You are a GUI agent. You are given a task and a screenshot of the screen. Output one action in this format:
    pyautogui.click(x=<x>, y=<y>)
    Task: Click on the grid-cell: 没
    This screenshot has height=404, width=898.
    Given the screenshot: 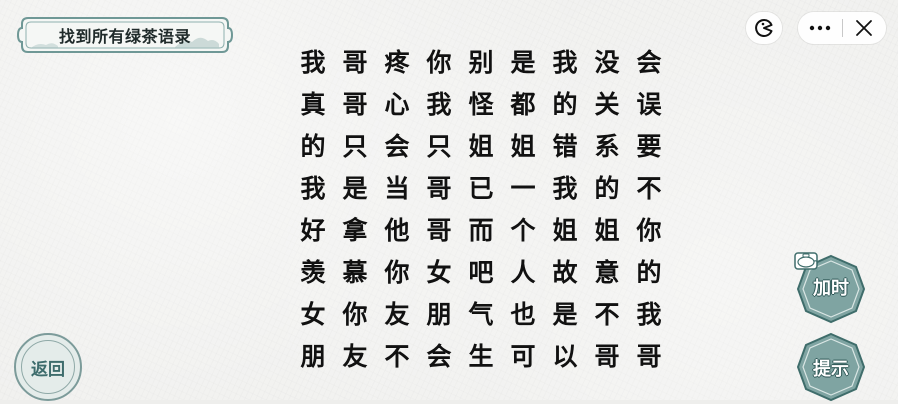 What is the action you would take?
    pyautogui.click(x=607, y=61)
    